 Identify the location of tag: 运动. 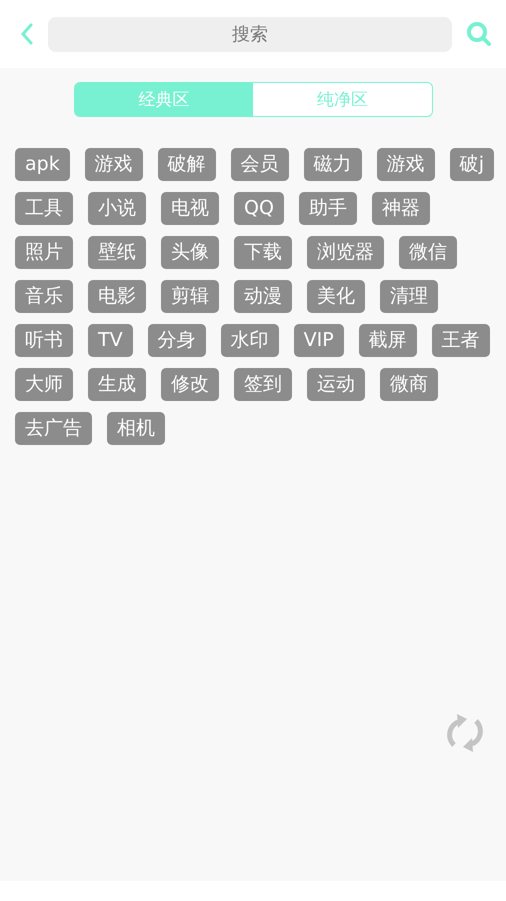
(336, 384).